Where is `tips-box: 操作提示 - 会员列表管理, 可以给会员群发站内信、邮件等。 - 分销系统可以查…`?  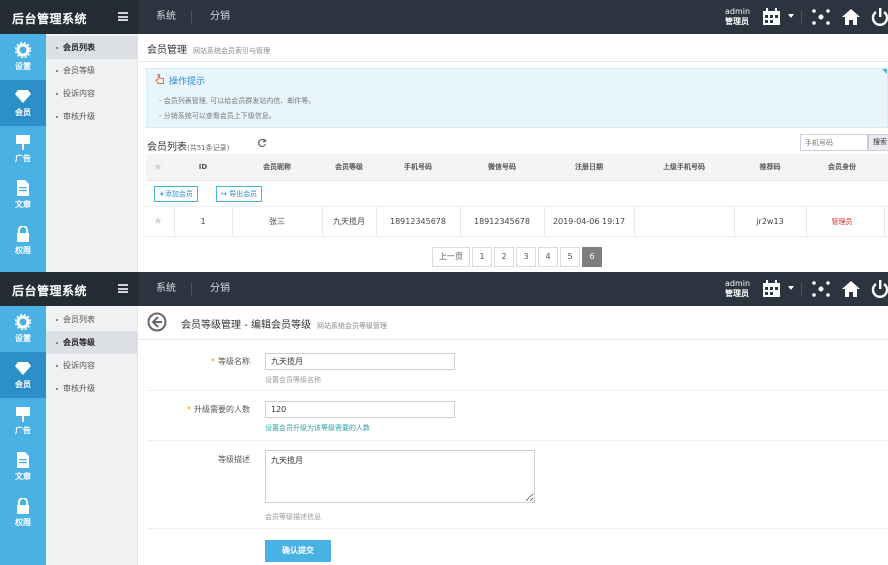 tips-box: 操作提示 - 会员列表管理, 可以给会员群发站内信、邮件等。 - 分销系统可以查… is located at coordinates (517, 98).